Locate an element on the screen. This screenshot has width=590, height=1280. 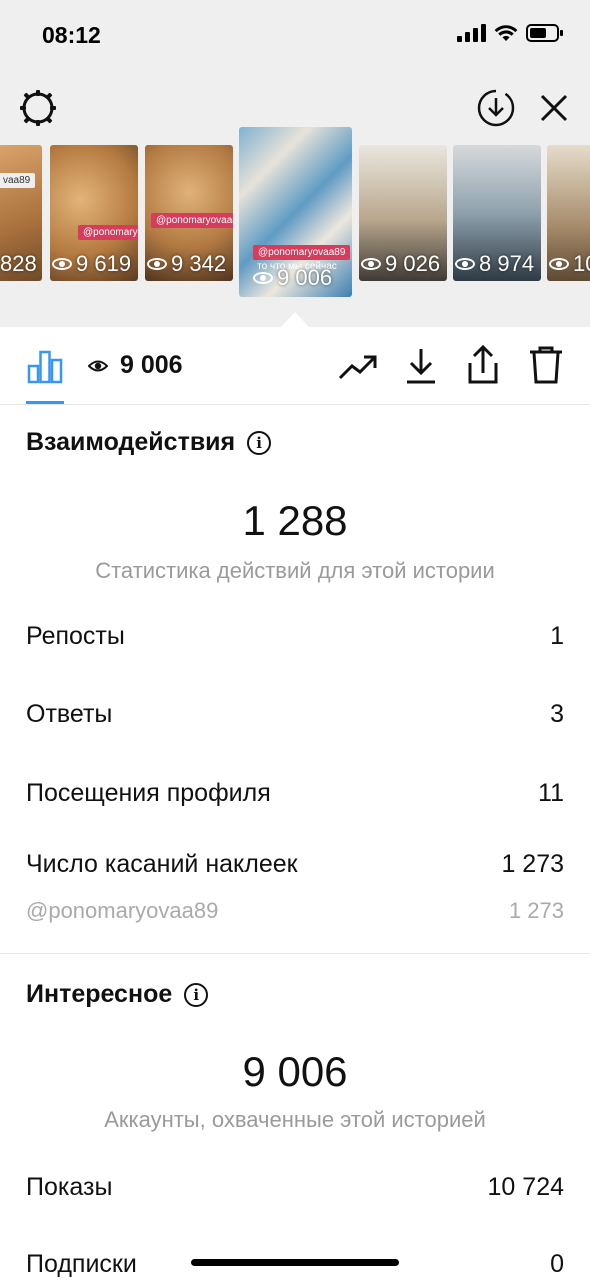
active-story-pointer is located at coordinates (295, 319).